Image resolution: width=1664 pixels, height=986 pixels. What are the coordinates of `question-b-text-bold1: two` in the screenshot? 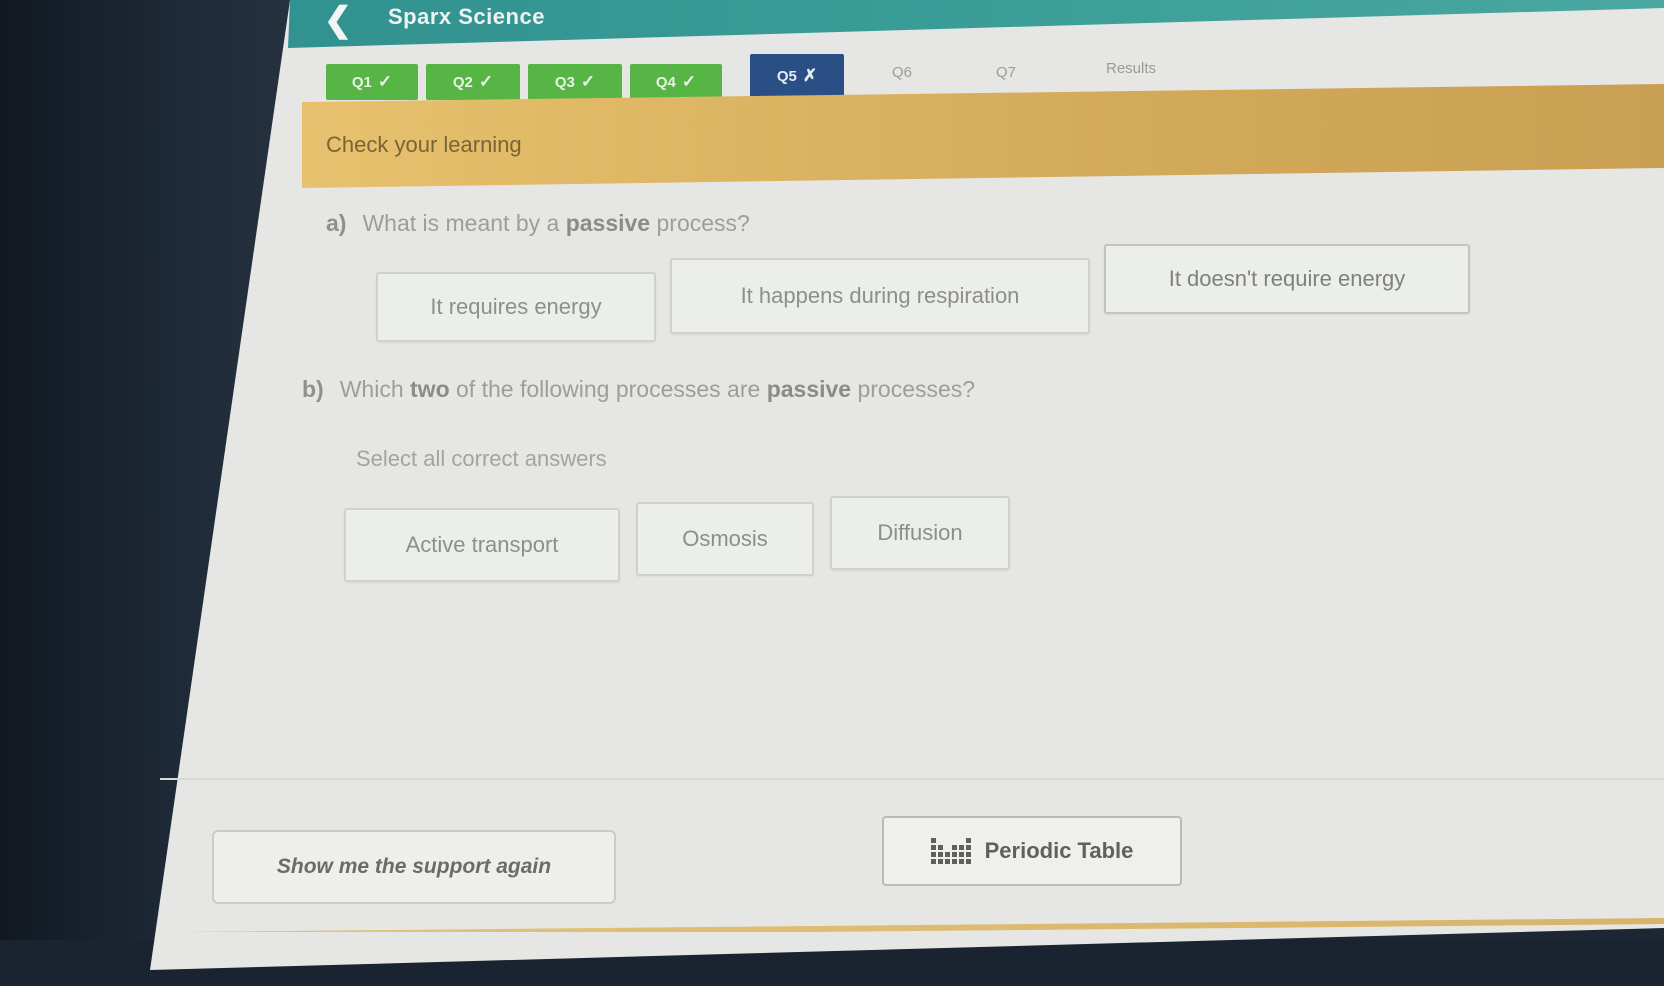 It's located at (430, 389).